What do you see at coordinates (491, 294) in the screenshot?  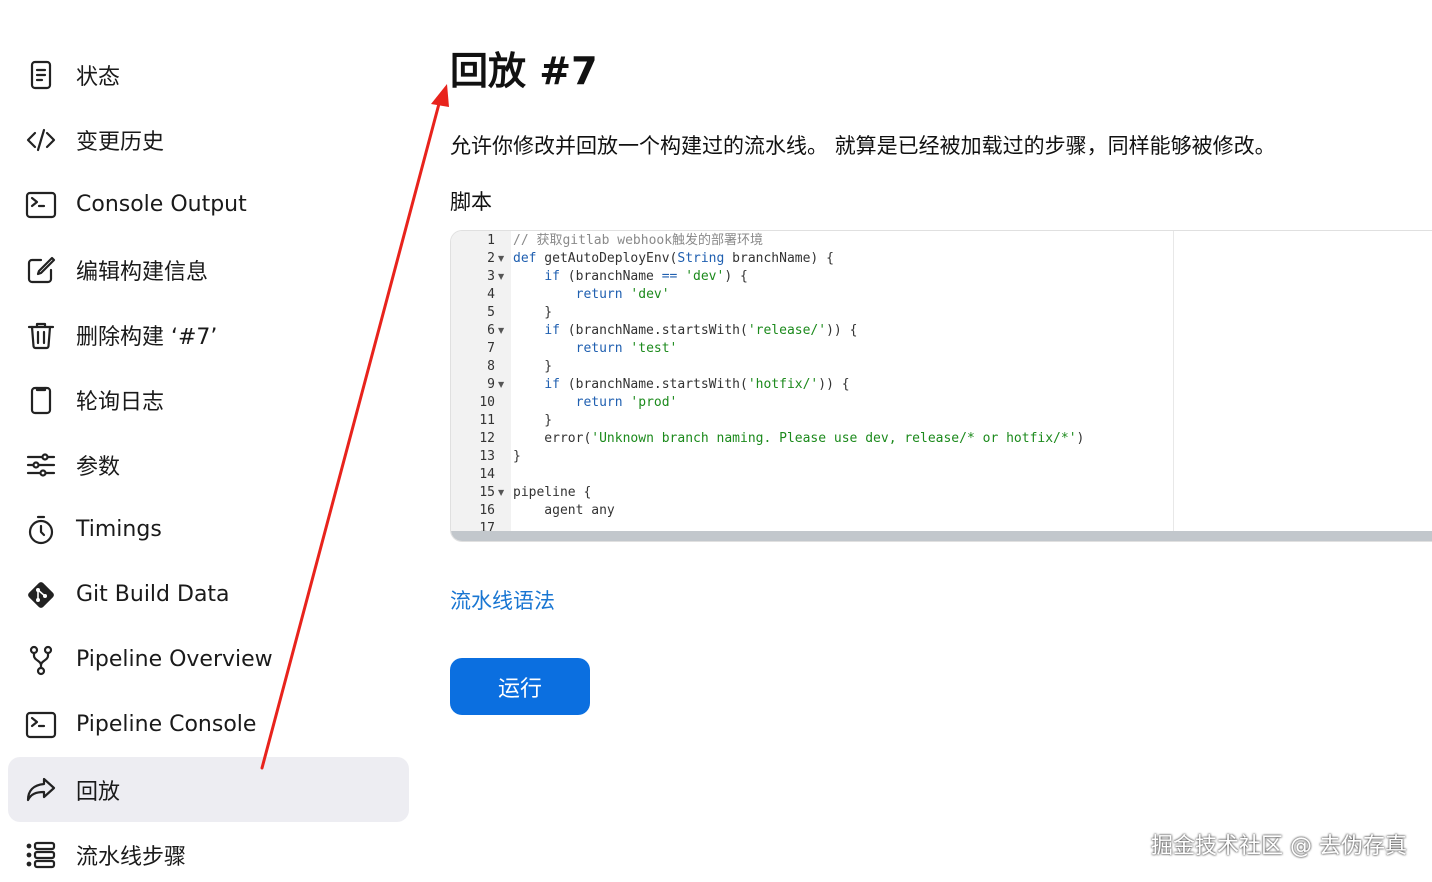 I see `line-number: 4` at bounding box center [491, 294].